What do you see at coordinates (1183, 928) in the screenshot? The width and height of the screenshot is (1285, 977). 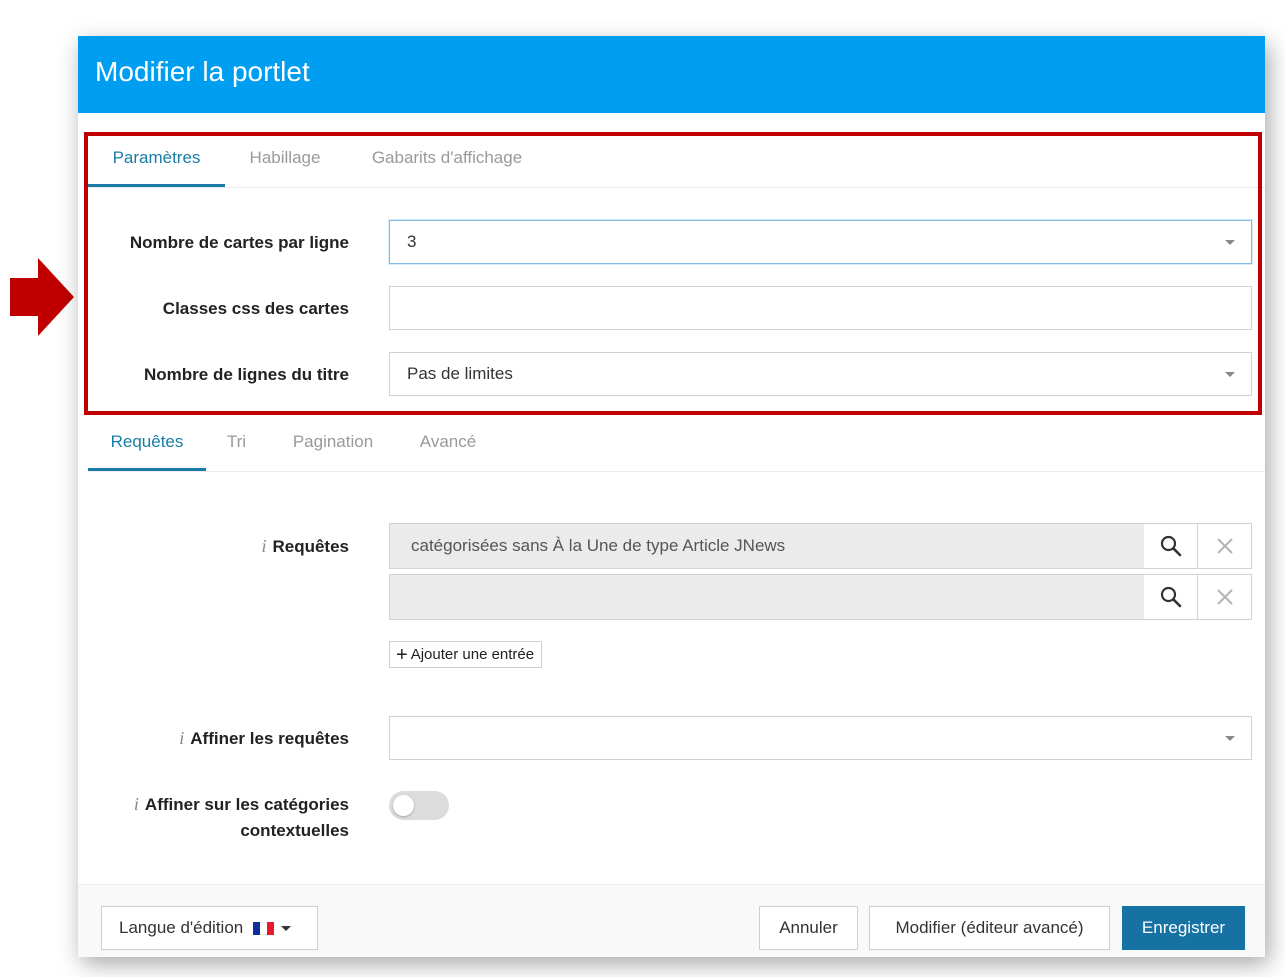 I see `save-button: Enregistrer` at bounding box center [1183, 928].